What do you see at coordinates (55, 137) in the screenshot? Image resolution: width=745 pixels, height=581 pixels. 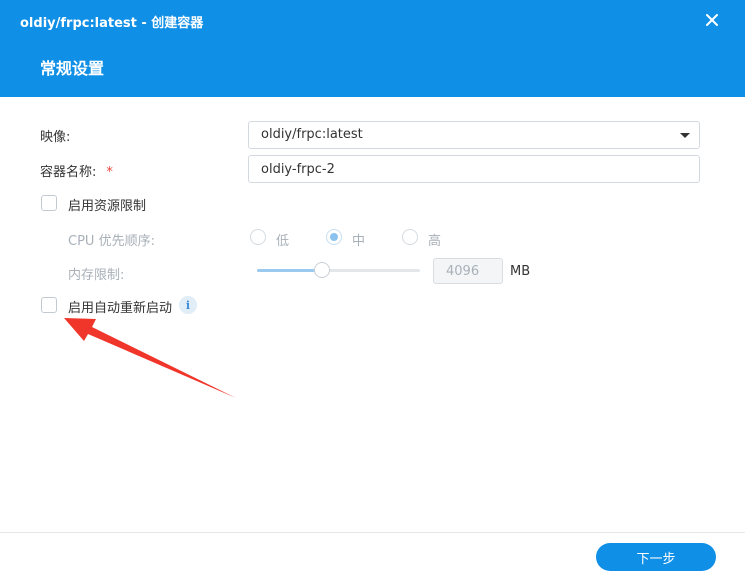 I see `image-label: 映像:` at bounding box center [55, 137].